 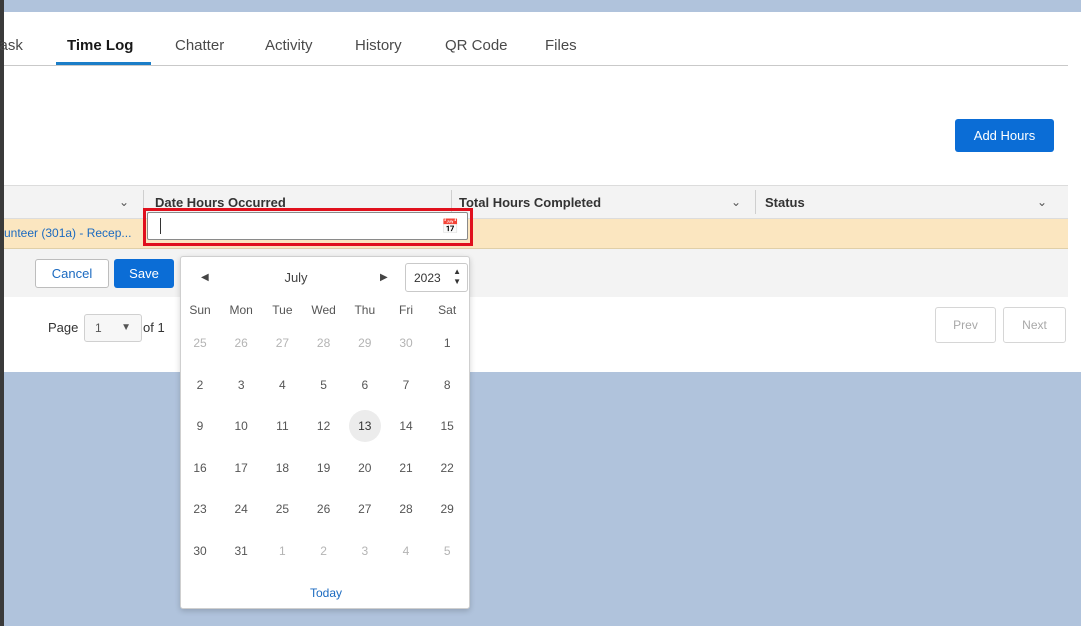 I want to click on active-tab-indicator, so click(x=103, y=63).